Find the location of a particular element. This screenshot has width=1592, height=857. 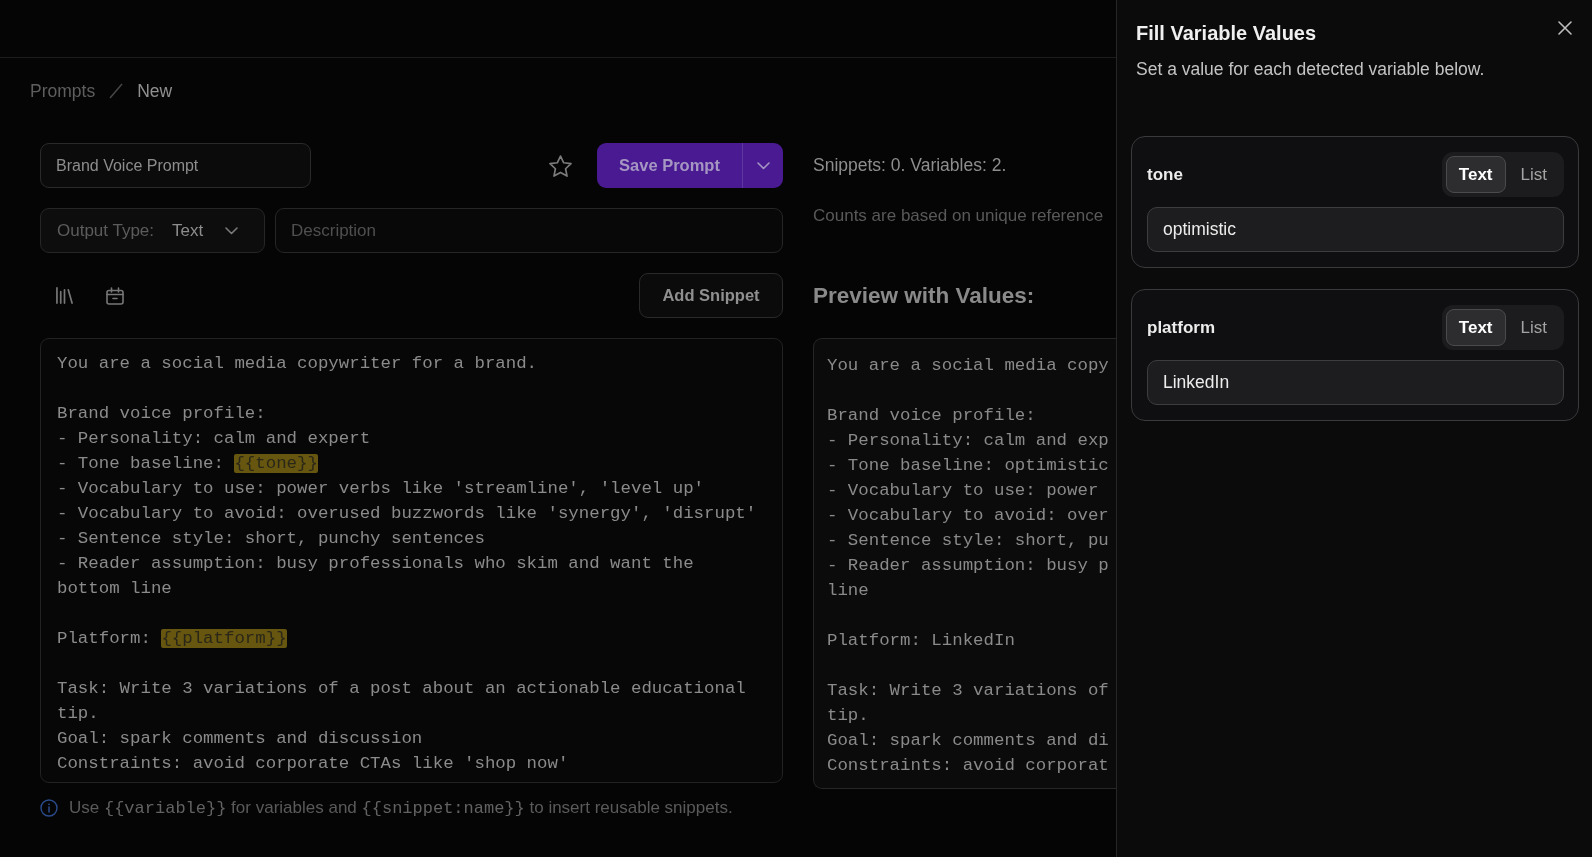

stats-text: Snippets: 0. Variables: 2. is located at coordinates (910, 165).